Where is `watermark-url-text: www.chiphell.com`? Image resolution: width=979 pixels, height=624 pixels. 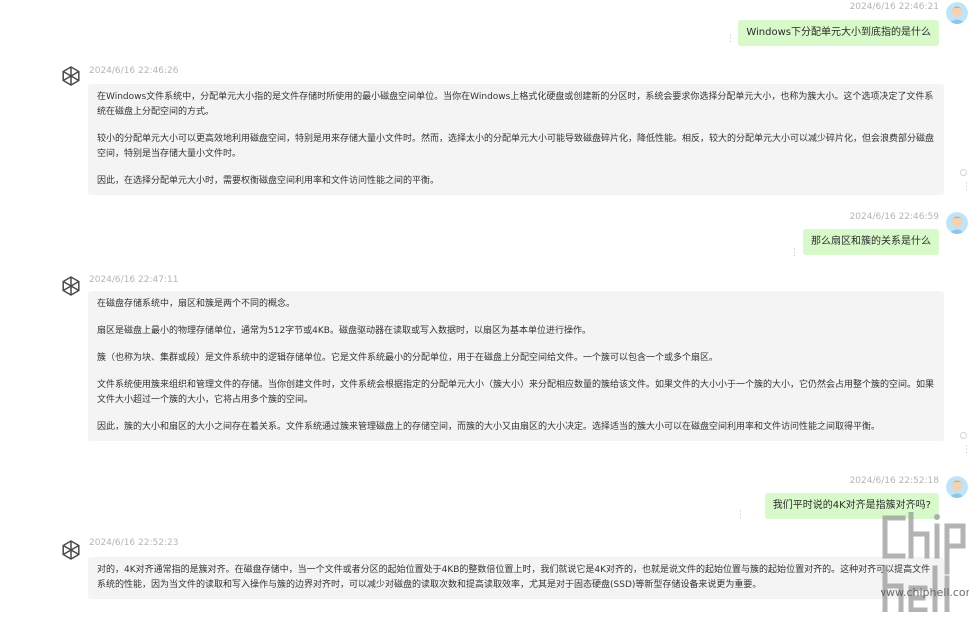 watermark-url-text: www.chiphell.com is located at coordinates (925, 592).